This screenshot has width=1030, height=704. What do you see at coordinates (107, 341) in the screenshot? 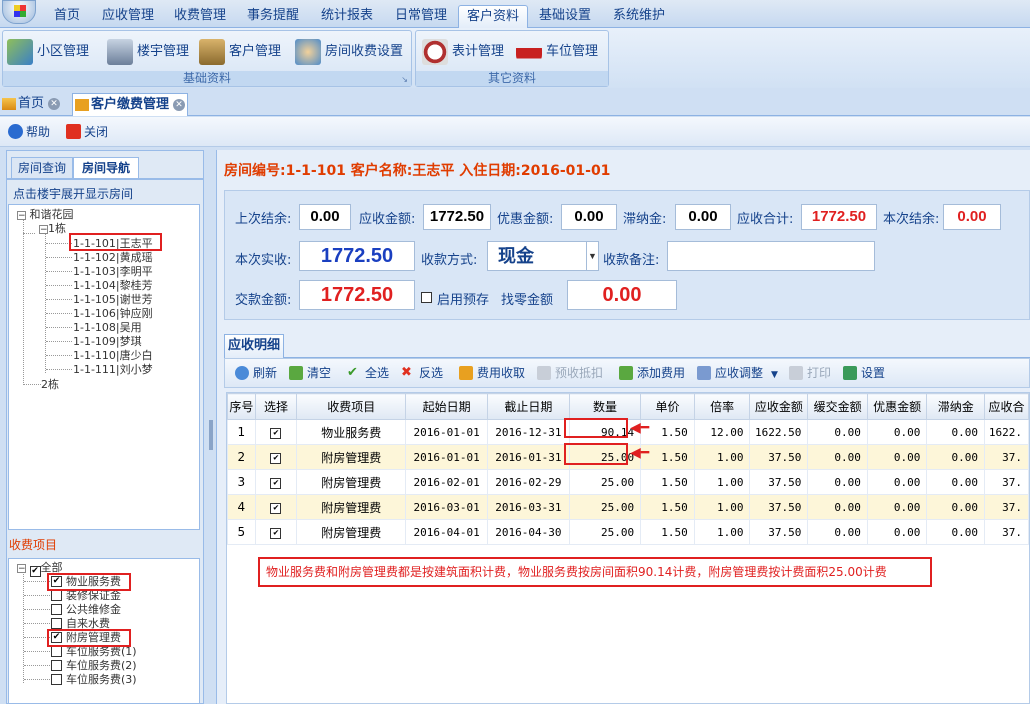
I see `tree-room-item: 1-1-109|梦琪` at bounding box center [107, 341].